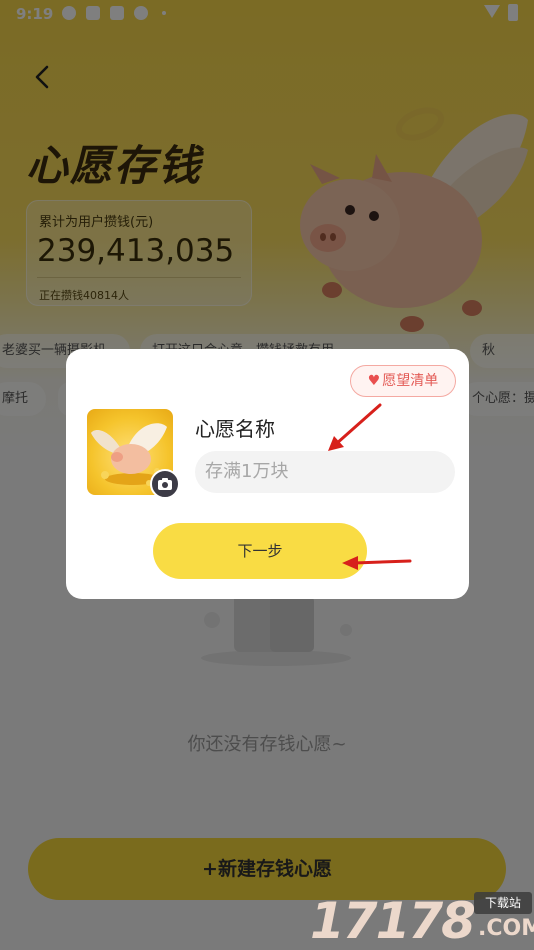 The image size is (534, 950). What do you see at coordinates (503, 903) in the screenshot?
I see `watermark-tag: 下载站` at bounding box center [503, 903].